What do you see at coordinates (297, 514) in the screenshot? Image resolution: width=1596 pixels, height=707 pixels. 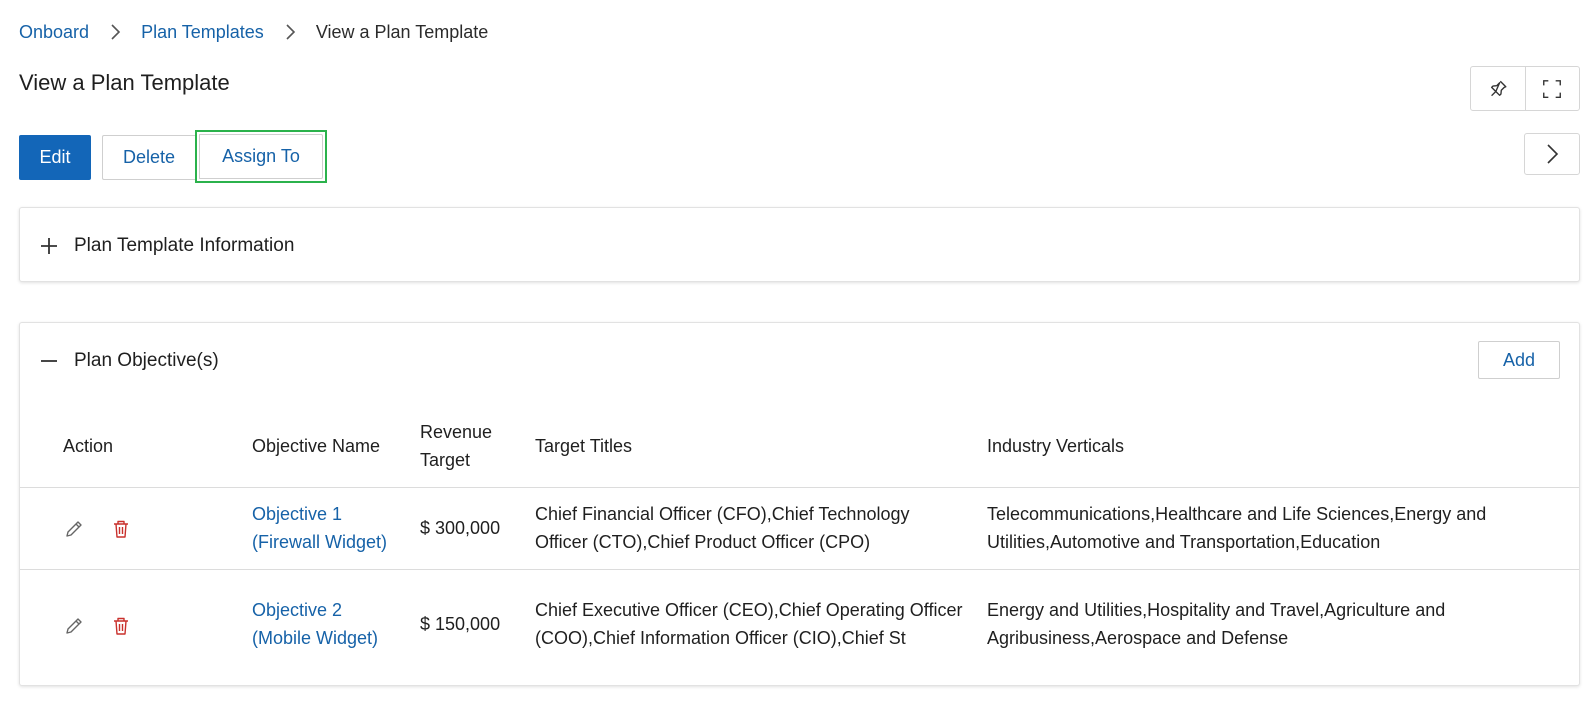 I see `objective-name-line1: Objective 1` at bounding box center [297, 514].